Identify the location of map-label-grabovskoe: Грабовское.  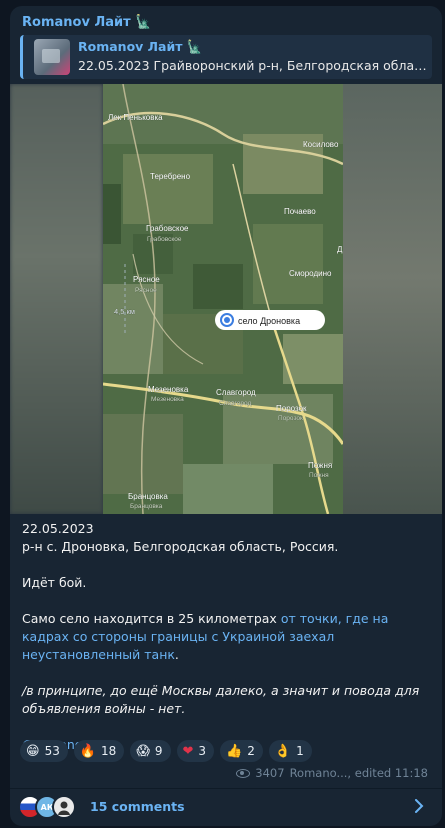
(167, 228).